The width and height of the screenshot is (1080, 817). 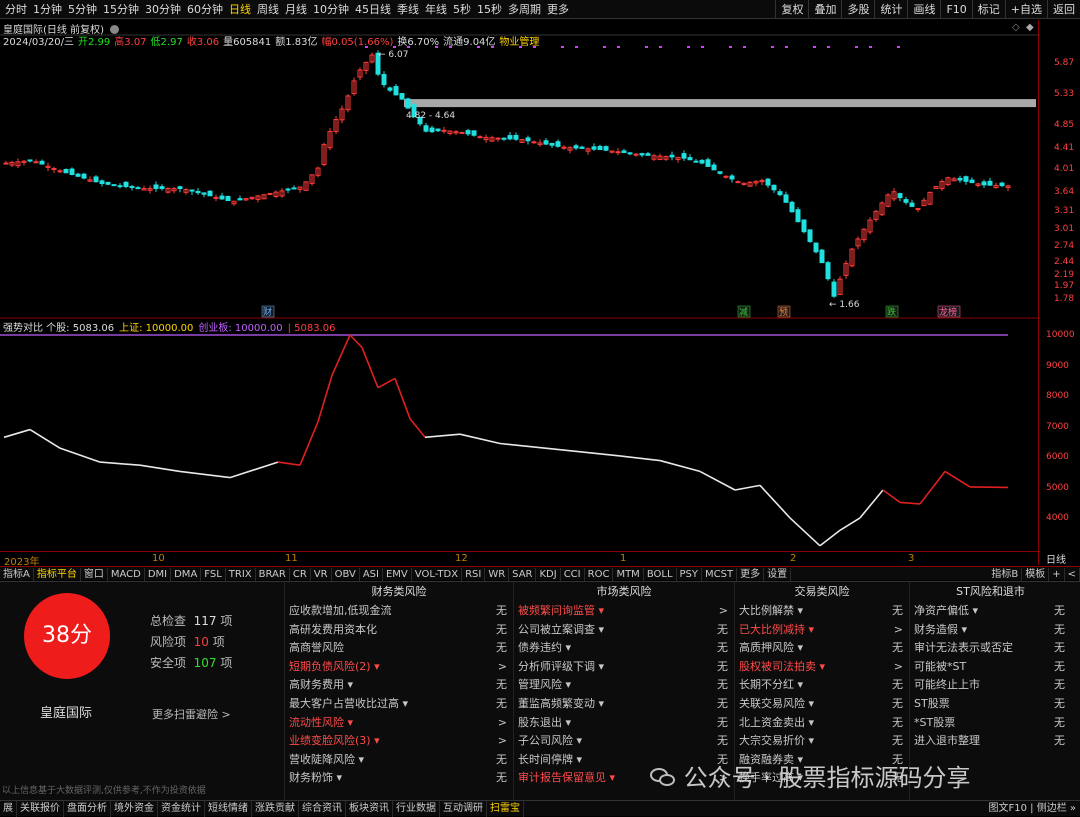 I want to click on indicator-tab-22: BOLL, so click(x=660, y=575).